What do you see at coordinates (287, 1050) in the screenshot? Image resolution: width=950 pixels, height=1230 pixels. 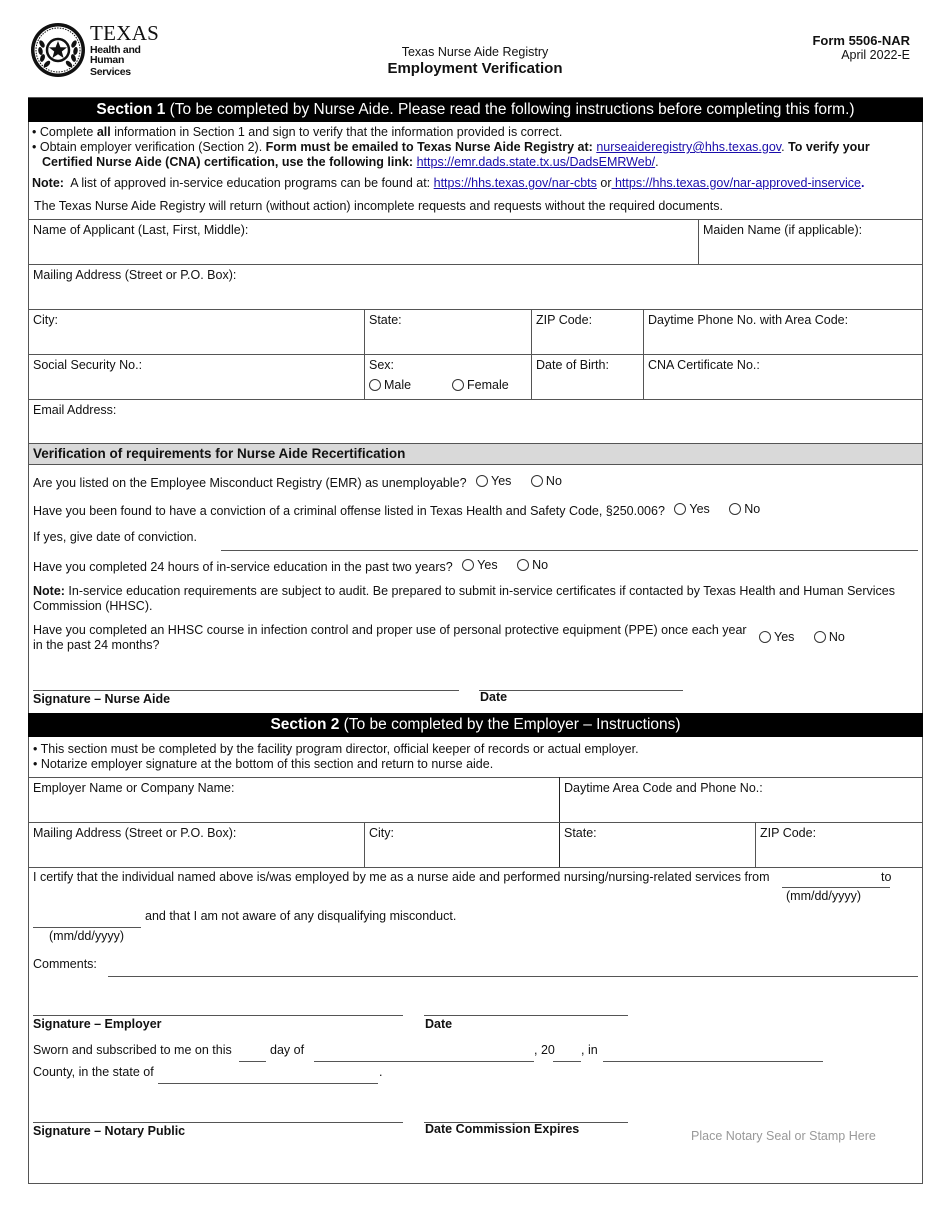 I see `day-of-text: day of` at bounding box center [287, 1050].